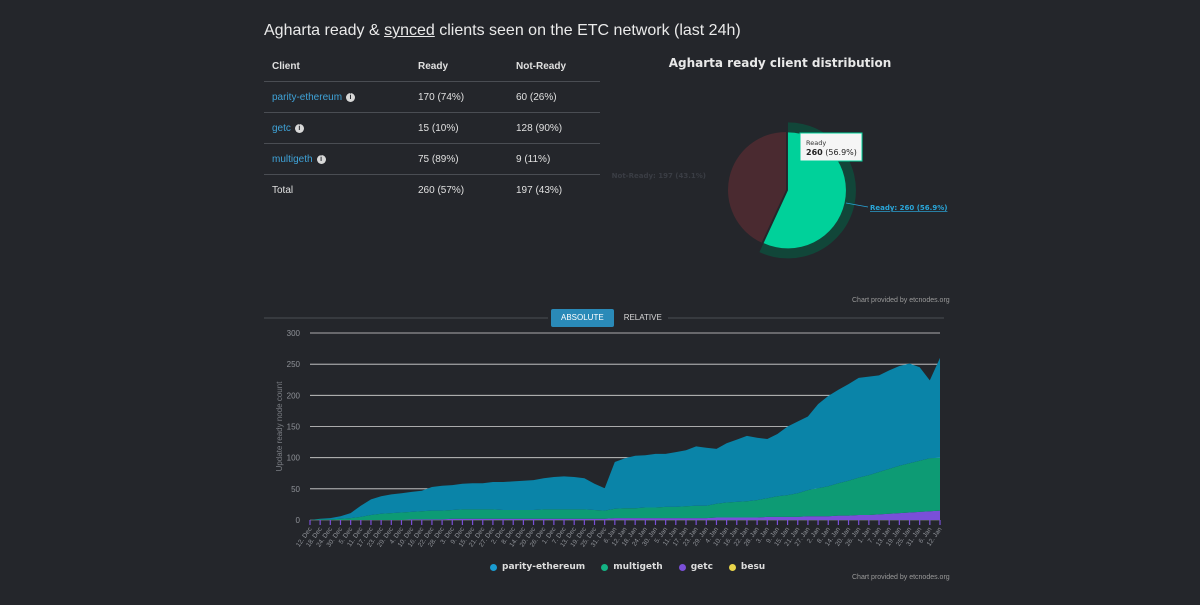 The image size is (1200, 605). I want to click on legend-item-getc: getc, so click(695, 567).